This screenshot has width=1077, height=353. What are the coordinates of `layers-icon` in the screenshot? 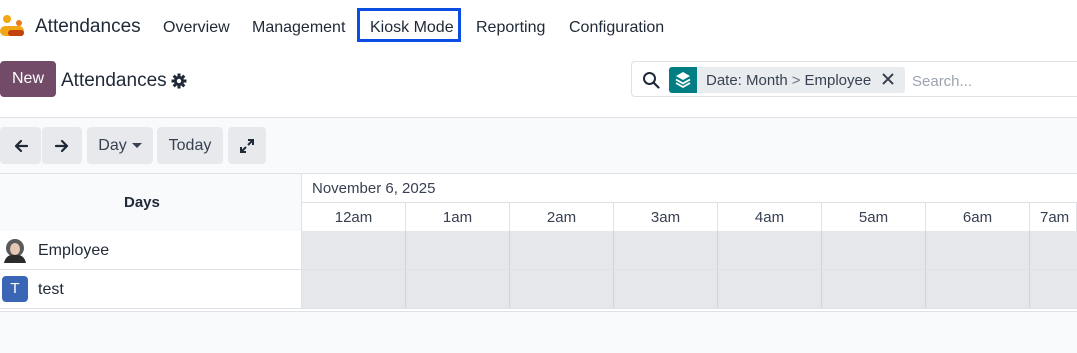 It's located at (683, 80).